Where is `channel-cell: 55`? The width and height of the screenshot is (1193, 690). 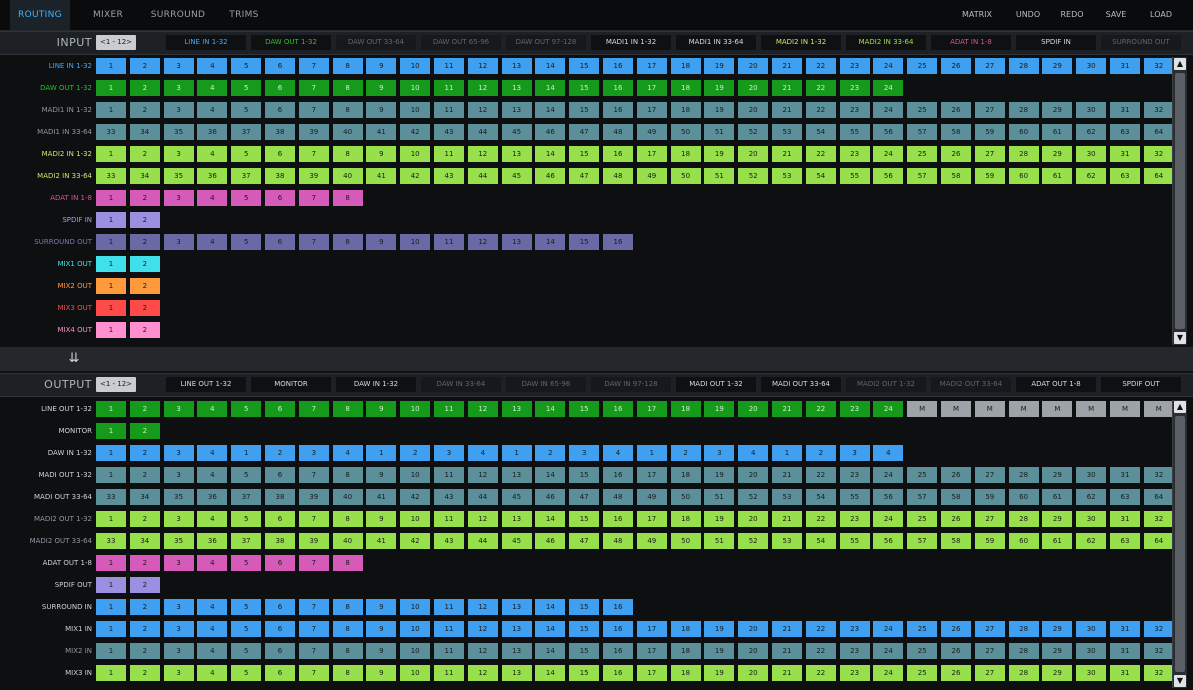
channel-cell: 55 is located at coordinates (854, 132).